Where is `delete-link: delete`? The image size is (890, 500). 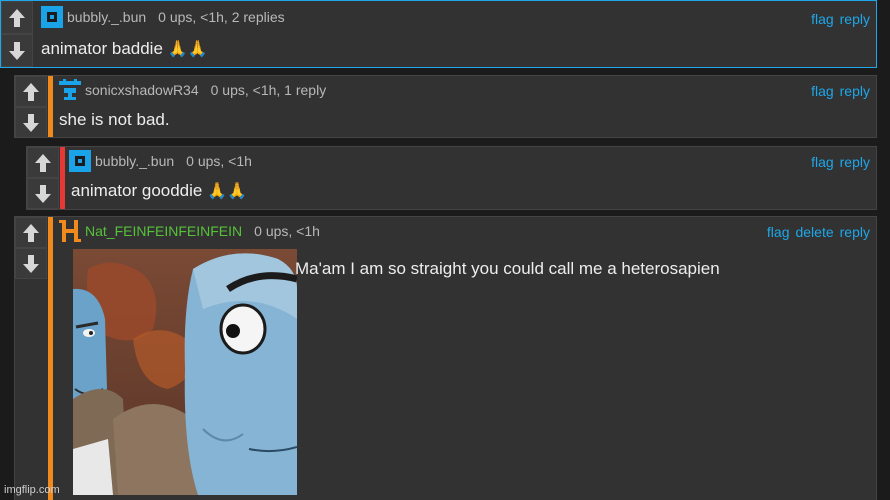
delete-link: delete is located at coordinates (814, 232).